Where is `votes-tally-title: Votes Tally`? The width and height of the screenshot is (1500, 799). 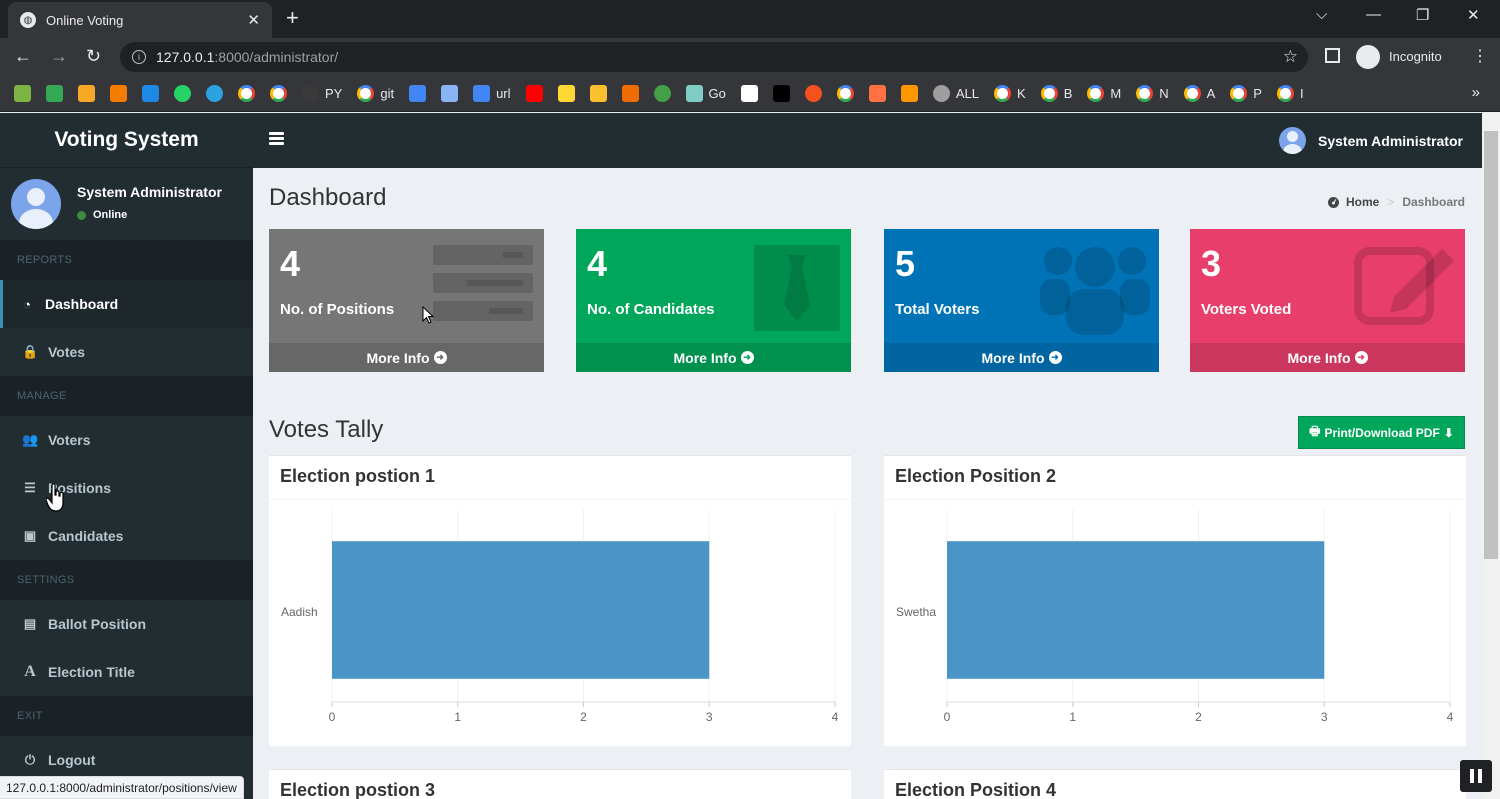
votes-tally-title: Votes Tally is located at coordinates (326, 429).